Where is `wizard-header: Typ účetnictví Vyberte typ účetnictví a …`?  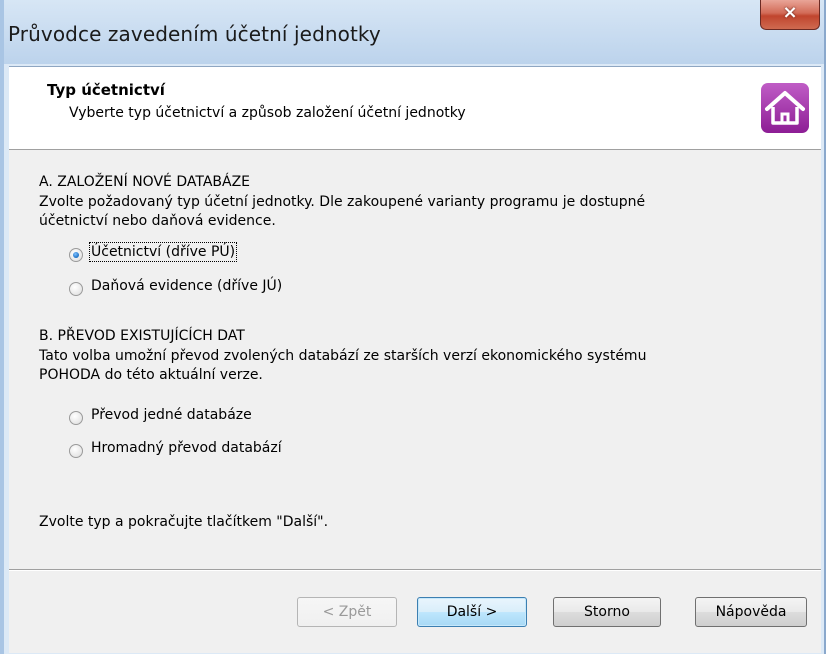 wizard-header: Typ účetnictví Vyberte typ účetnictví a … is located at coordinates (415, 108).